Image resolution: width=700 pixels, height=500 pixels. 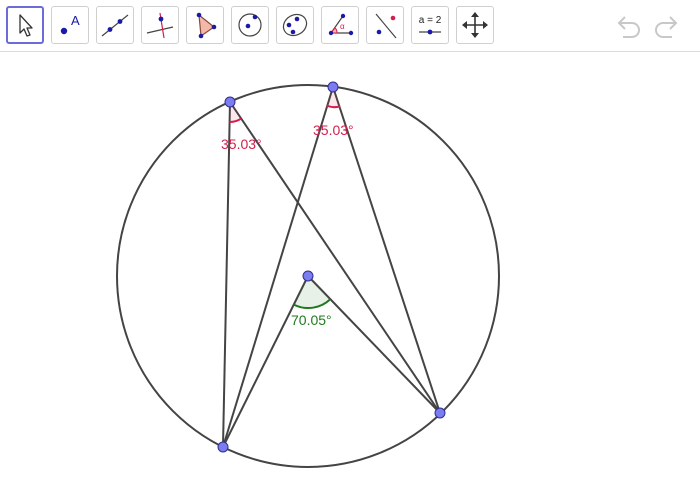 I want to click on move-arrow-icon, so click(x=26, y=25).